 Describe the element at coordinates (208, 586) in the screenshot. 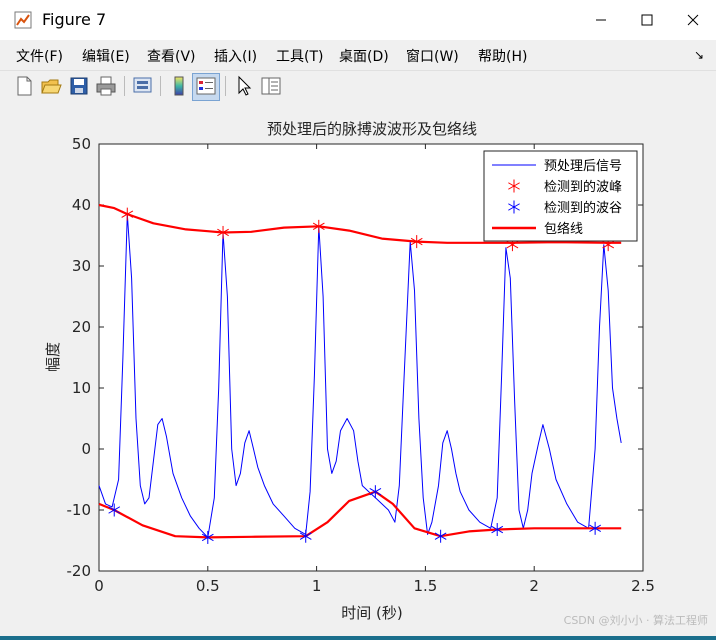

I see `x-tick-label: 0.5` at that location.